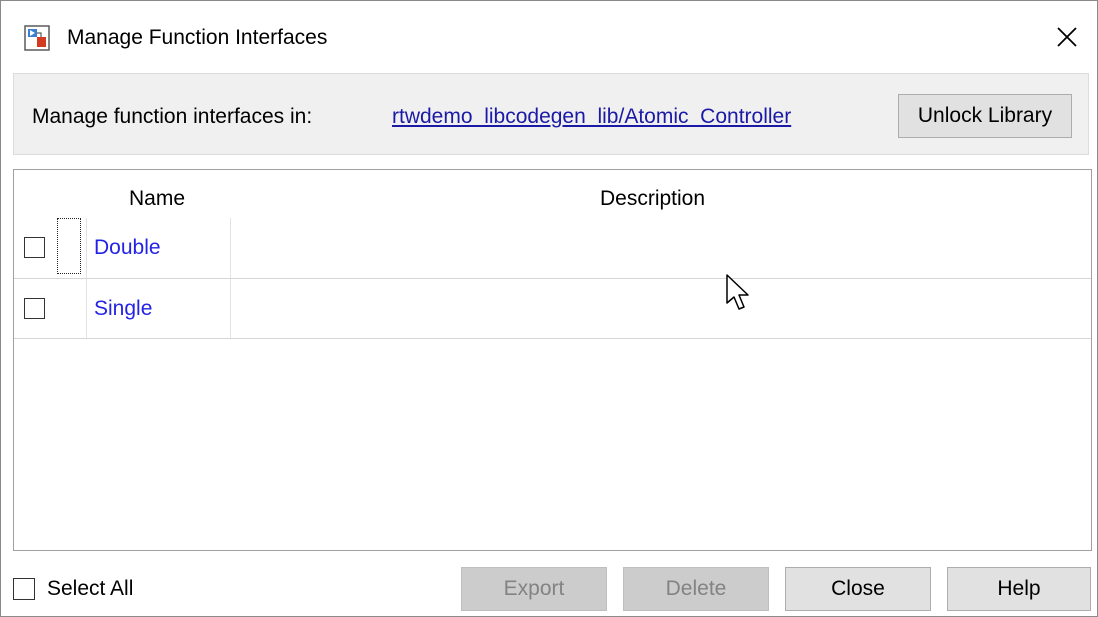 The width and height of the screenshot is (1098, 617). I want to click on library-path-link: rtwdemo_libcodegen_lib/Atomic_Controller, so click(591, 117).